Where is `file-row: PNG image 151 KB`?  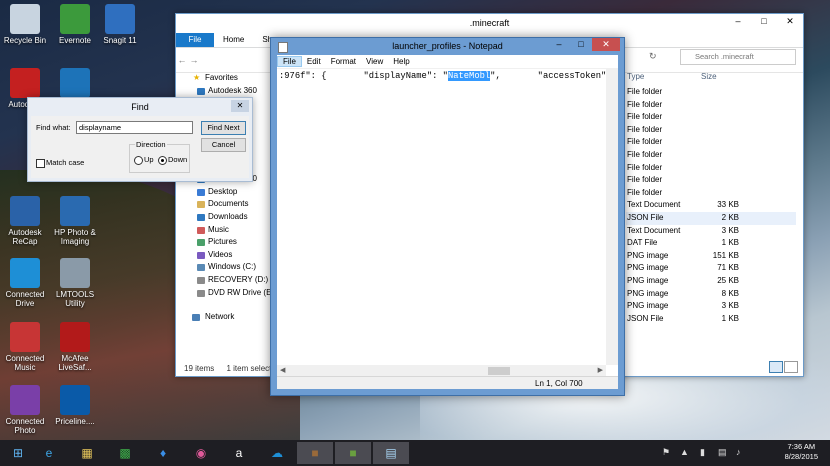 file-row: PNG image 151 KB is located at coordinates (711, 256).